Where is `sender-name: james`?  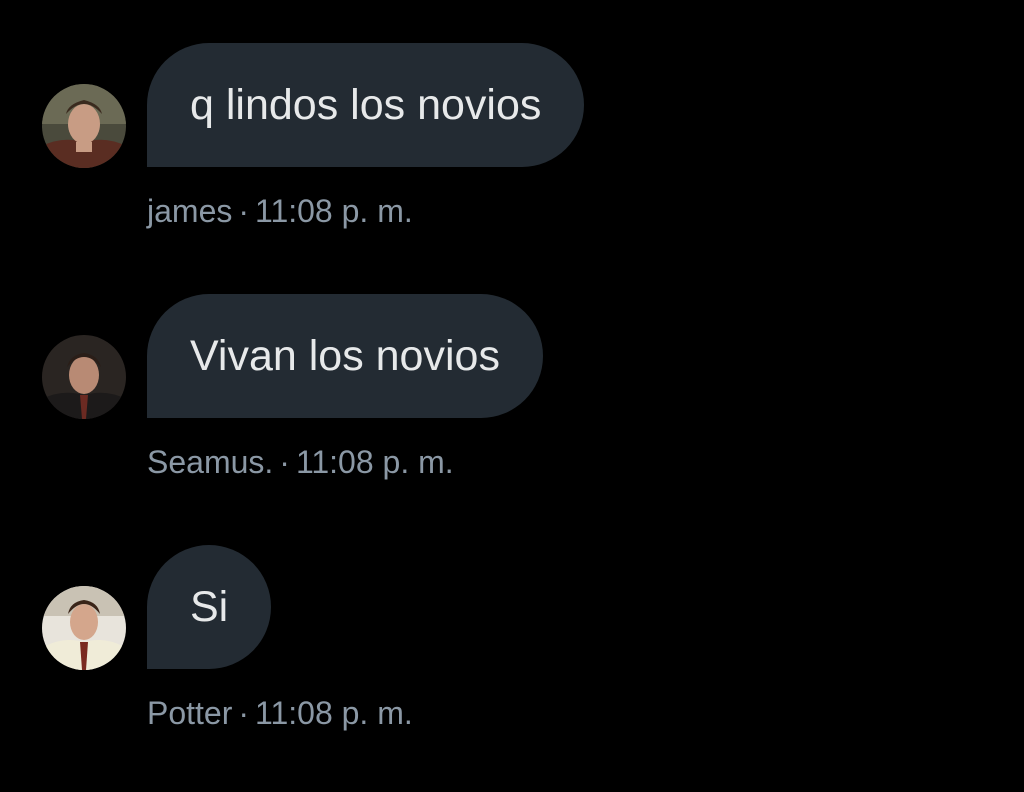
sender-name: james is located at coordinates (189, 211).